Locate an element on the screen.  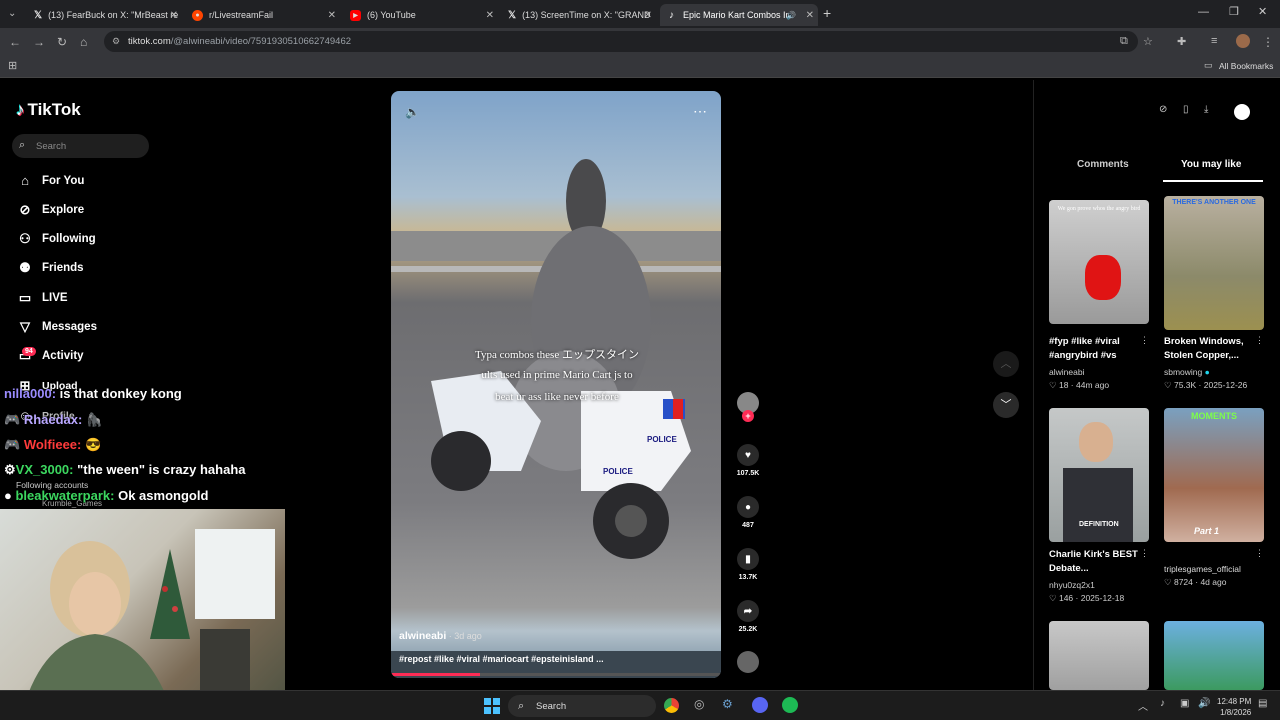
tray-chevron-icon: ︿ is located at coordinates (1143, 705).